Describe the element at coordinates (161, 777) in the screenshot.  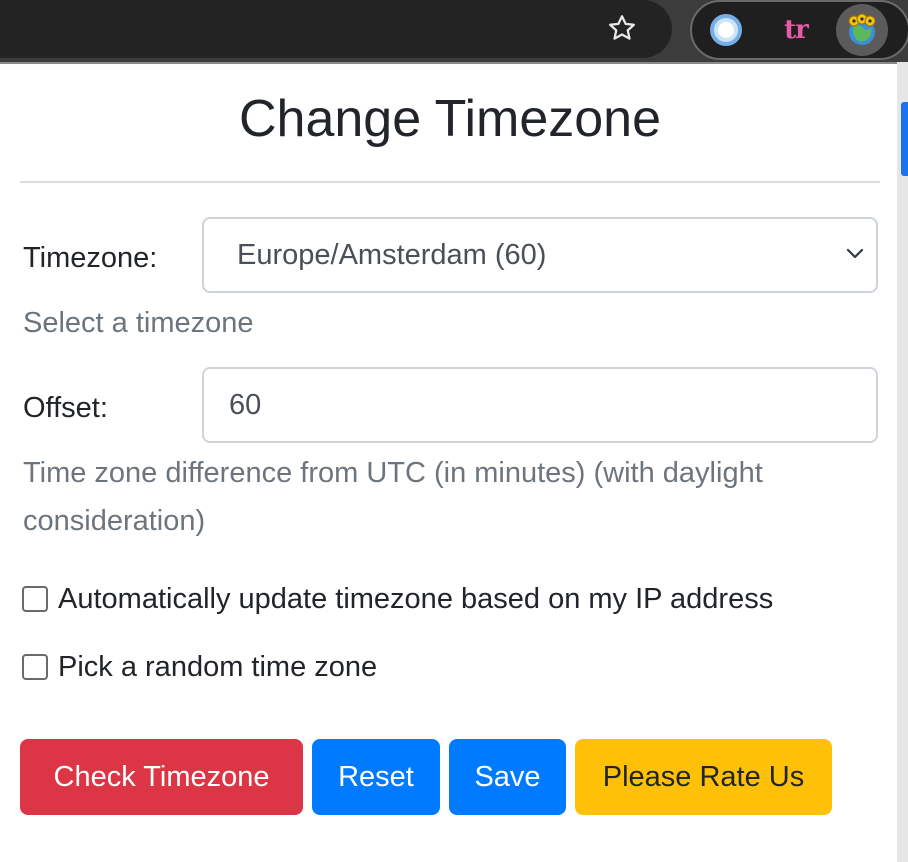
I see `check-timezone-button: Check Timezone` at that location.